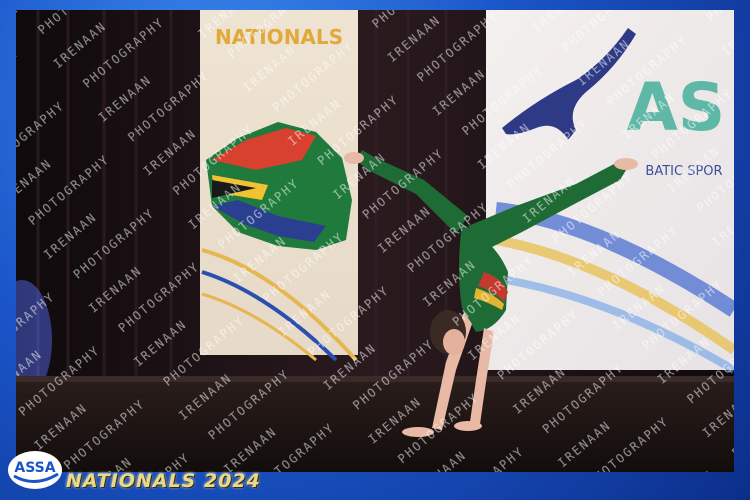  Describe the element at coordinates (279, 37) in the screenshot. I see `banner-title: NATIONALS` at that location.